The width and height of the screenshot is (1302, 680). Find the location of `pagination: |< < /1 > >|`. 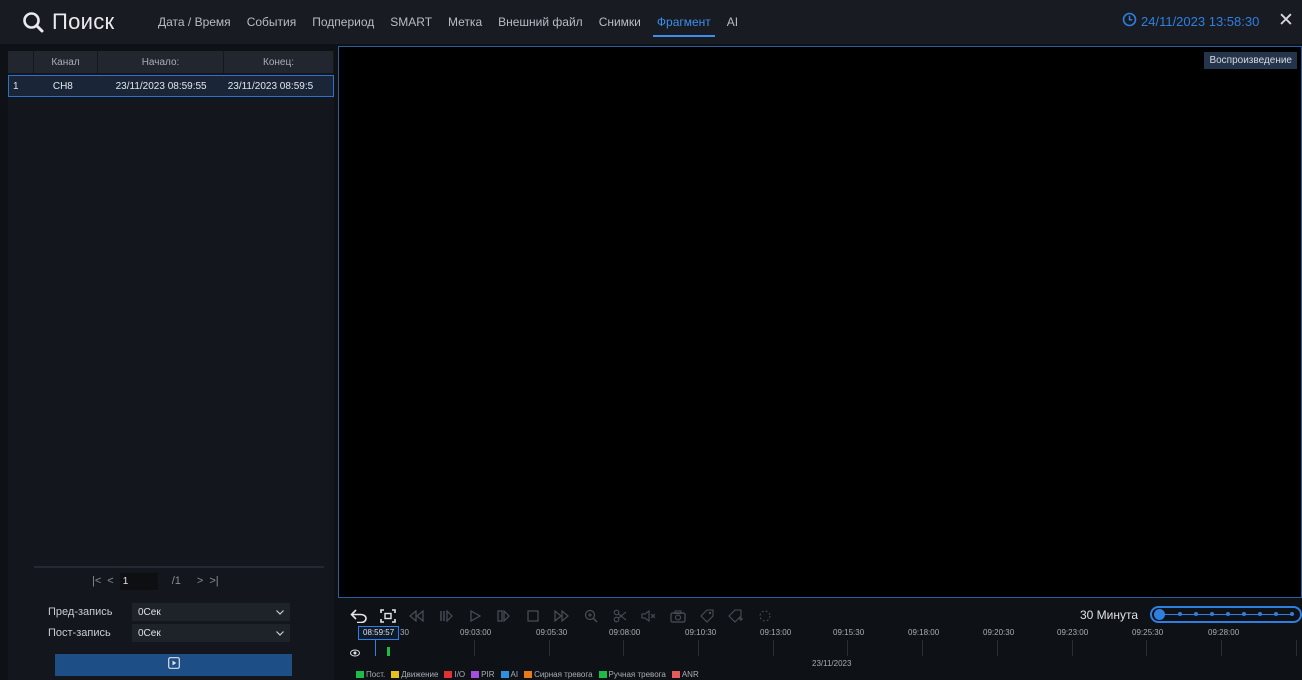

pagination: |< < /1 > >| is located at coordinates (155, 581).